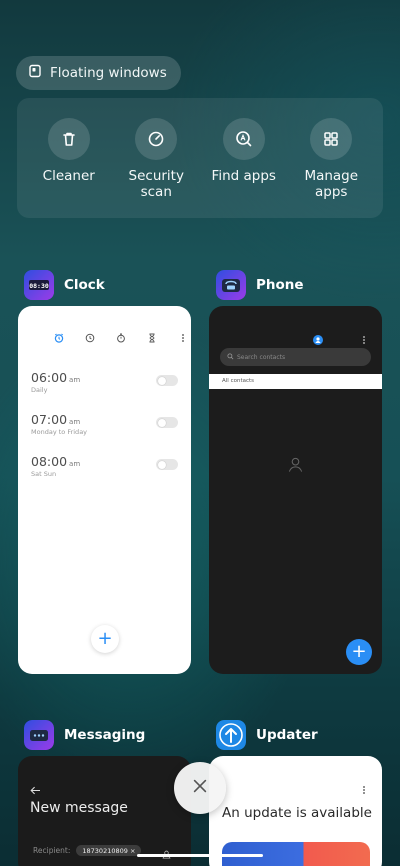 The width and height of the screenshot is (400, 866). Describe the element at coordinates (280, 285) in the screenshot. I see `phone-app-name: Phone` at that location.